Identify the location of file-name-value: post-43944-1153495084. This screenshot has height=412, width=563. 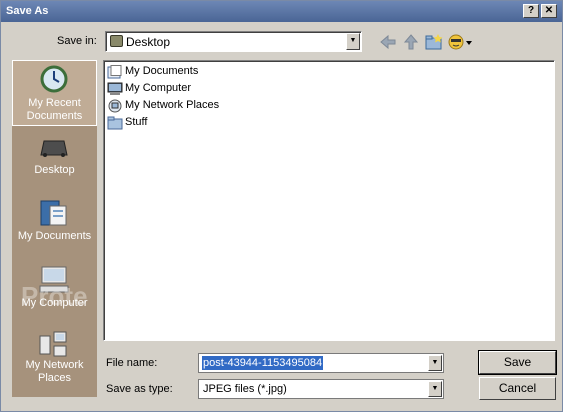
(263, 363).